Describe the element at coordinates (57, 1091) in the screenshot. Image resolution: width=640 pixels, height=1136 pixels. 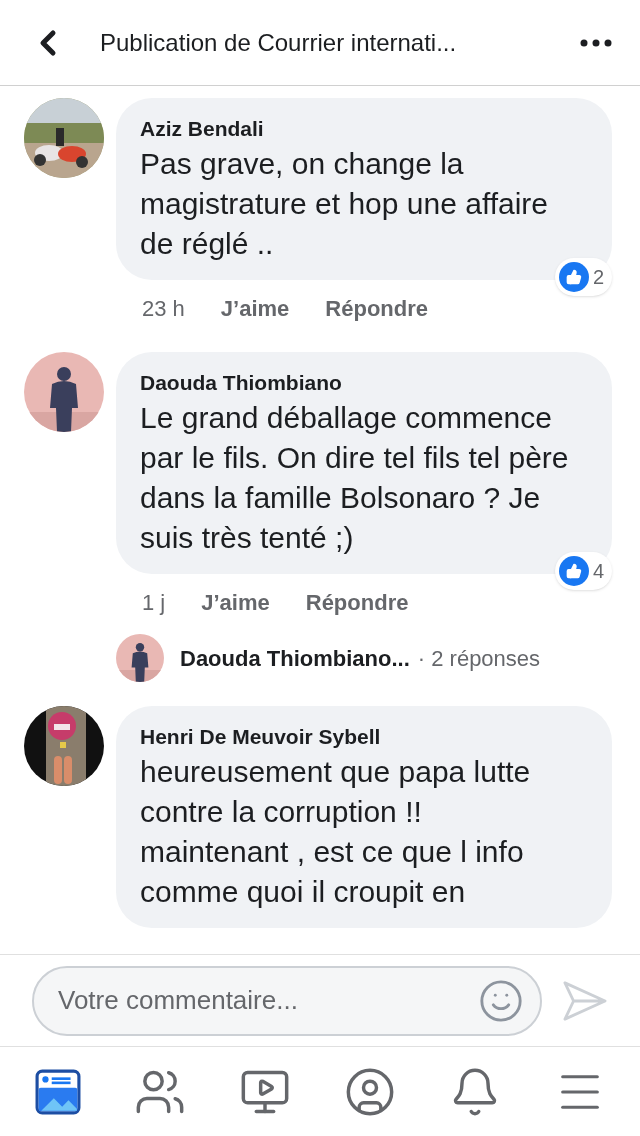
I see `news-feed-icon` at that location.